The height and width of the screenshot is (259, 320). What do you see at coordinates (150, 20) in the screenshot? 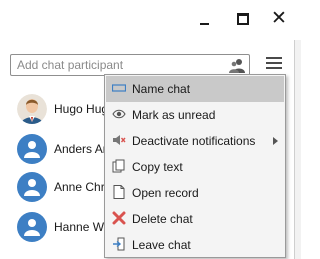
I see `title-bar: ✕` at bounding box center [150, 20].